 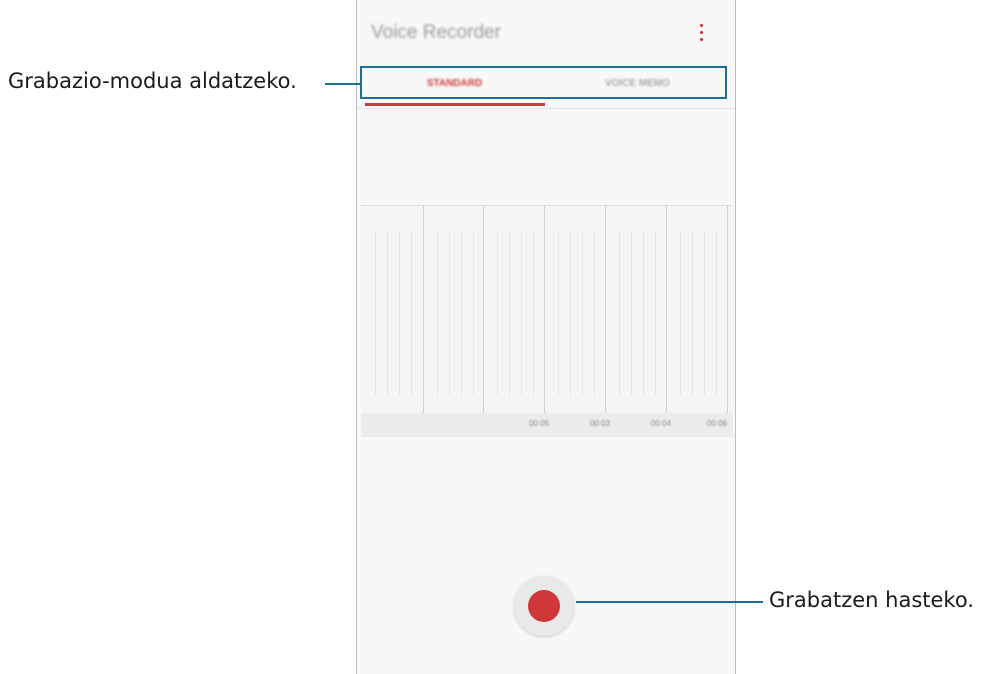 What do you see at coordinates (152, 81) in the screenshot?
I see `mode-switch-callout: Grabazio-modua aldatzeko.` at bounding box center [152, 81].